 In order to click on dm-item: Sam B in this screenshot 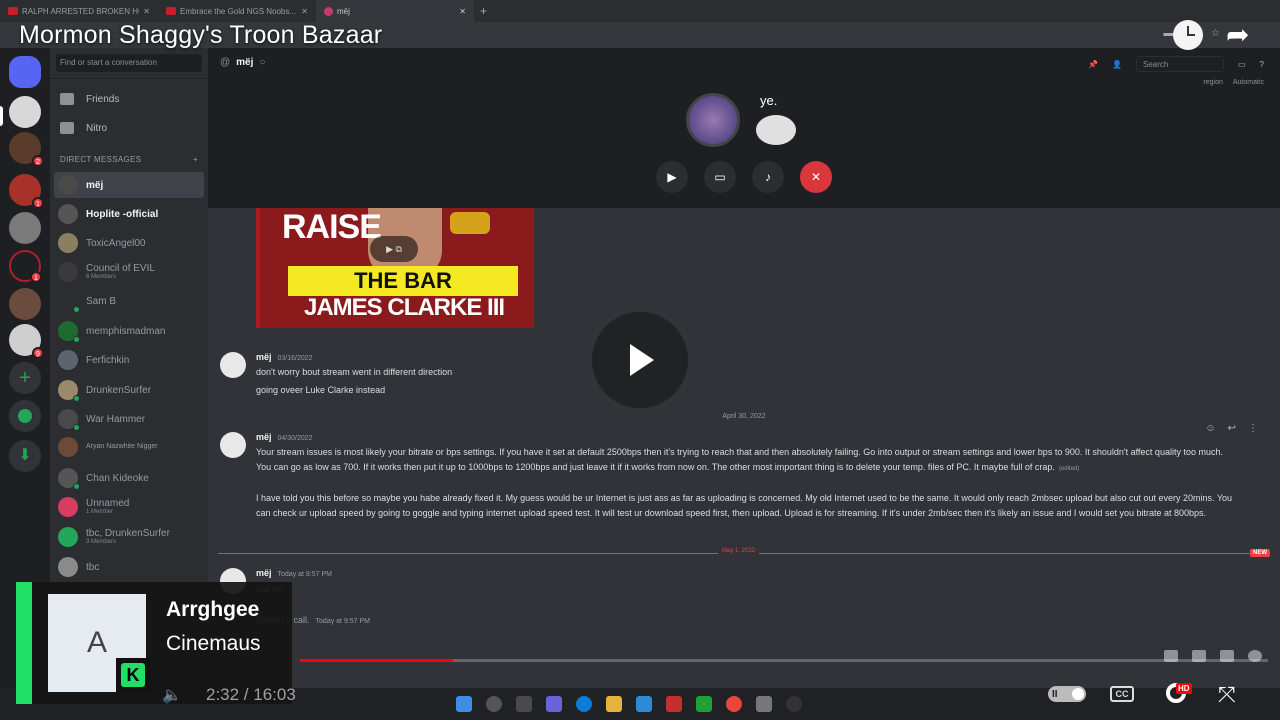, I will do `click(129, 301)`.